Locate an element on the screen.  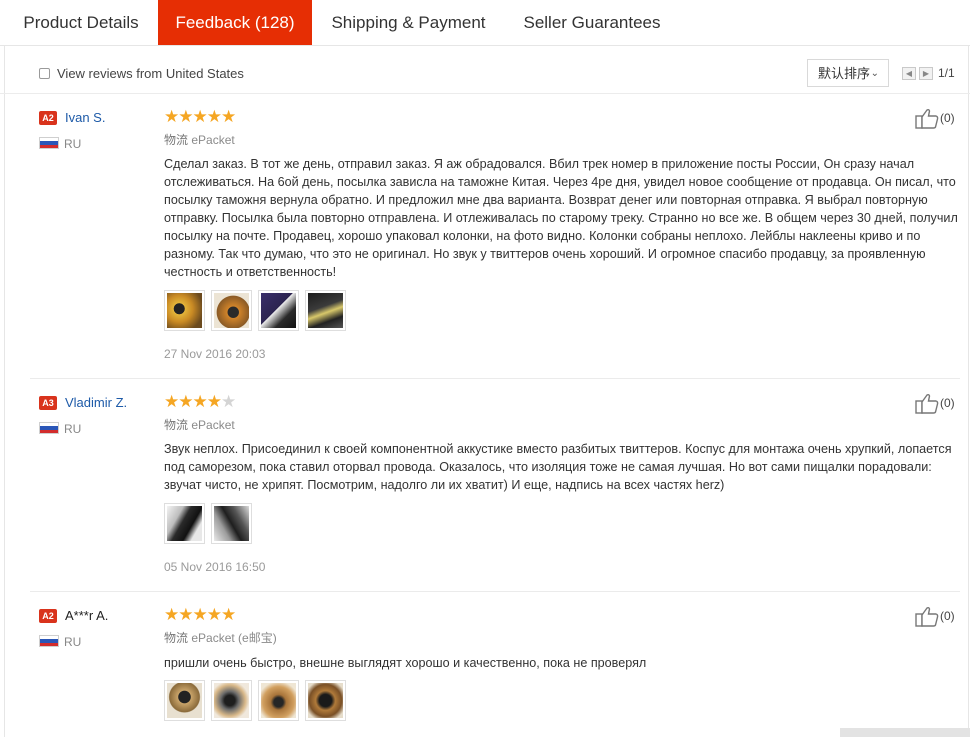
review-date: 27 Nov 2016 20:03 is located at coordinates (215, 354).